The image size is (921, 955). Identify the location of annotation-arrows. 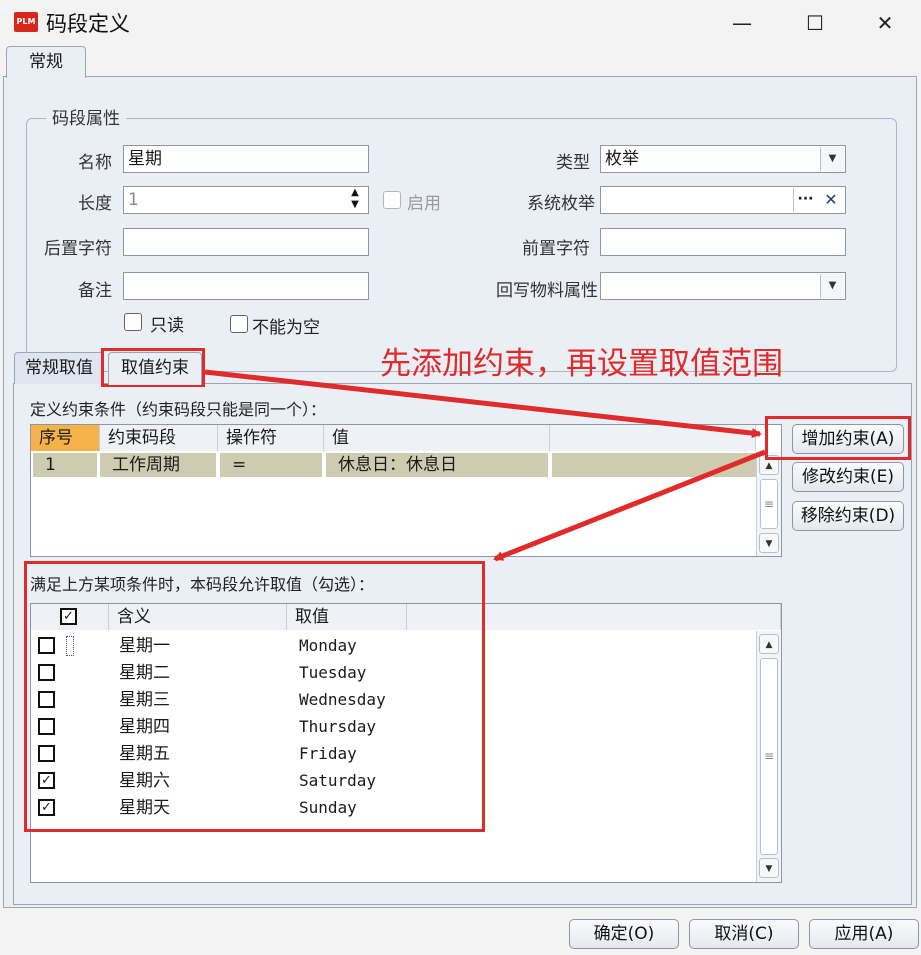
(485, 465).